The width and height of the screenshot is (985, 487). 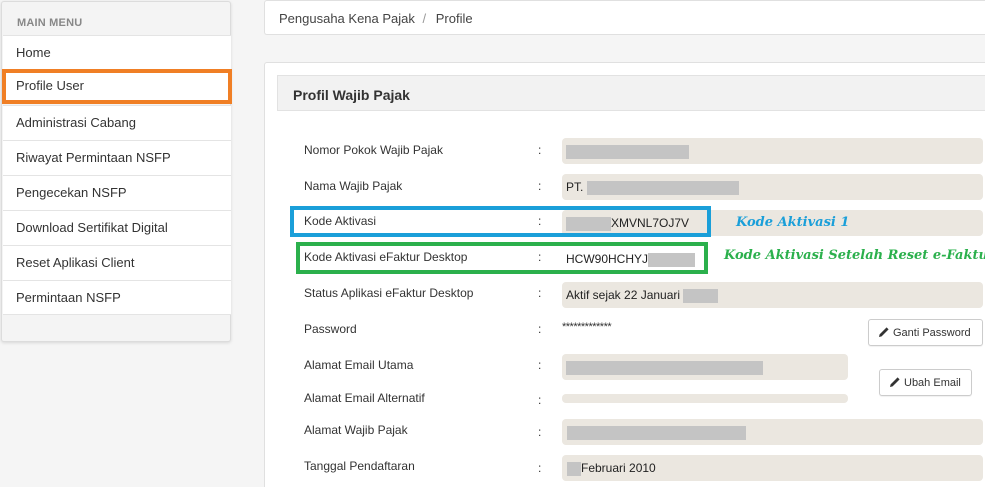 What do you see at coordinates (364, 398) in the screenshot?
I see `email-alt-label: Alamat Email Alternatif` at bounding box center [364, 398].